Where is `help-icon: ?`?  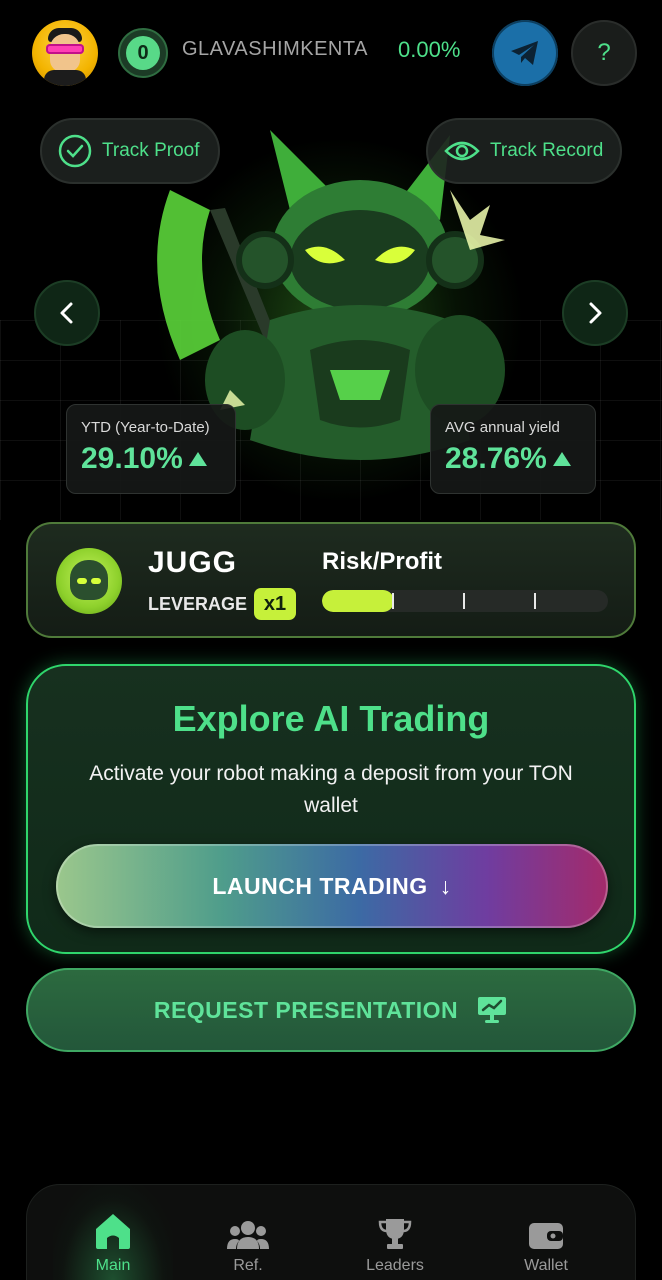
help-icon: ? is located at coordinates (604, 52).